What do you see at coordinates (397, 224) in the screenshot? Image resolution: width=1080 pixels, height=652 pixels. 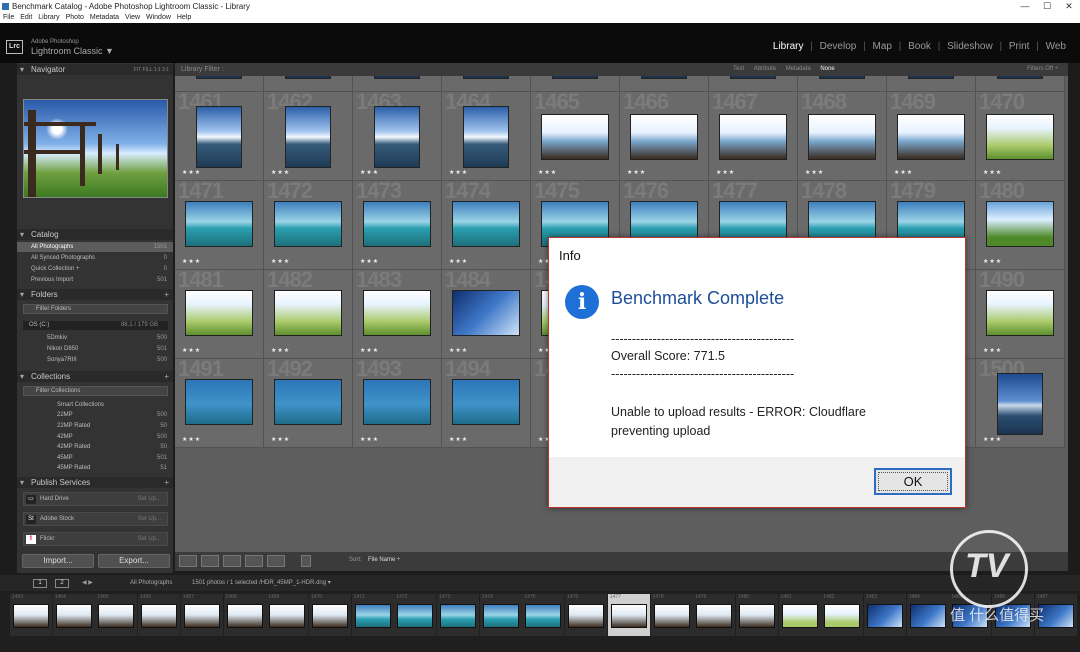 I see `grid-cell: 1473 ★★★` at bounding box center [397, 224].